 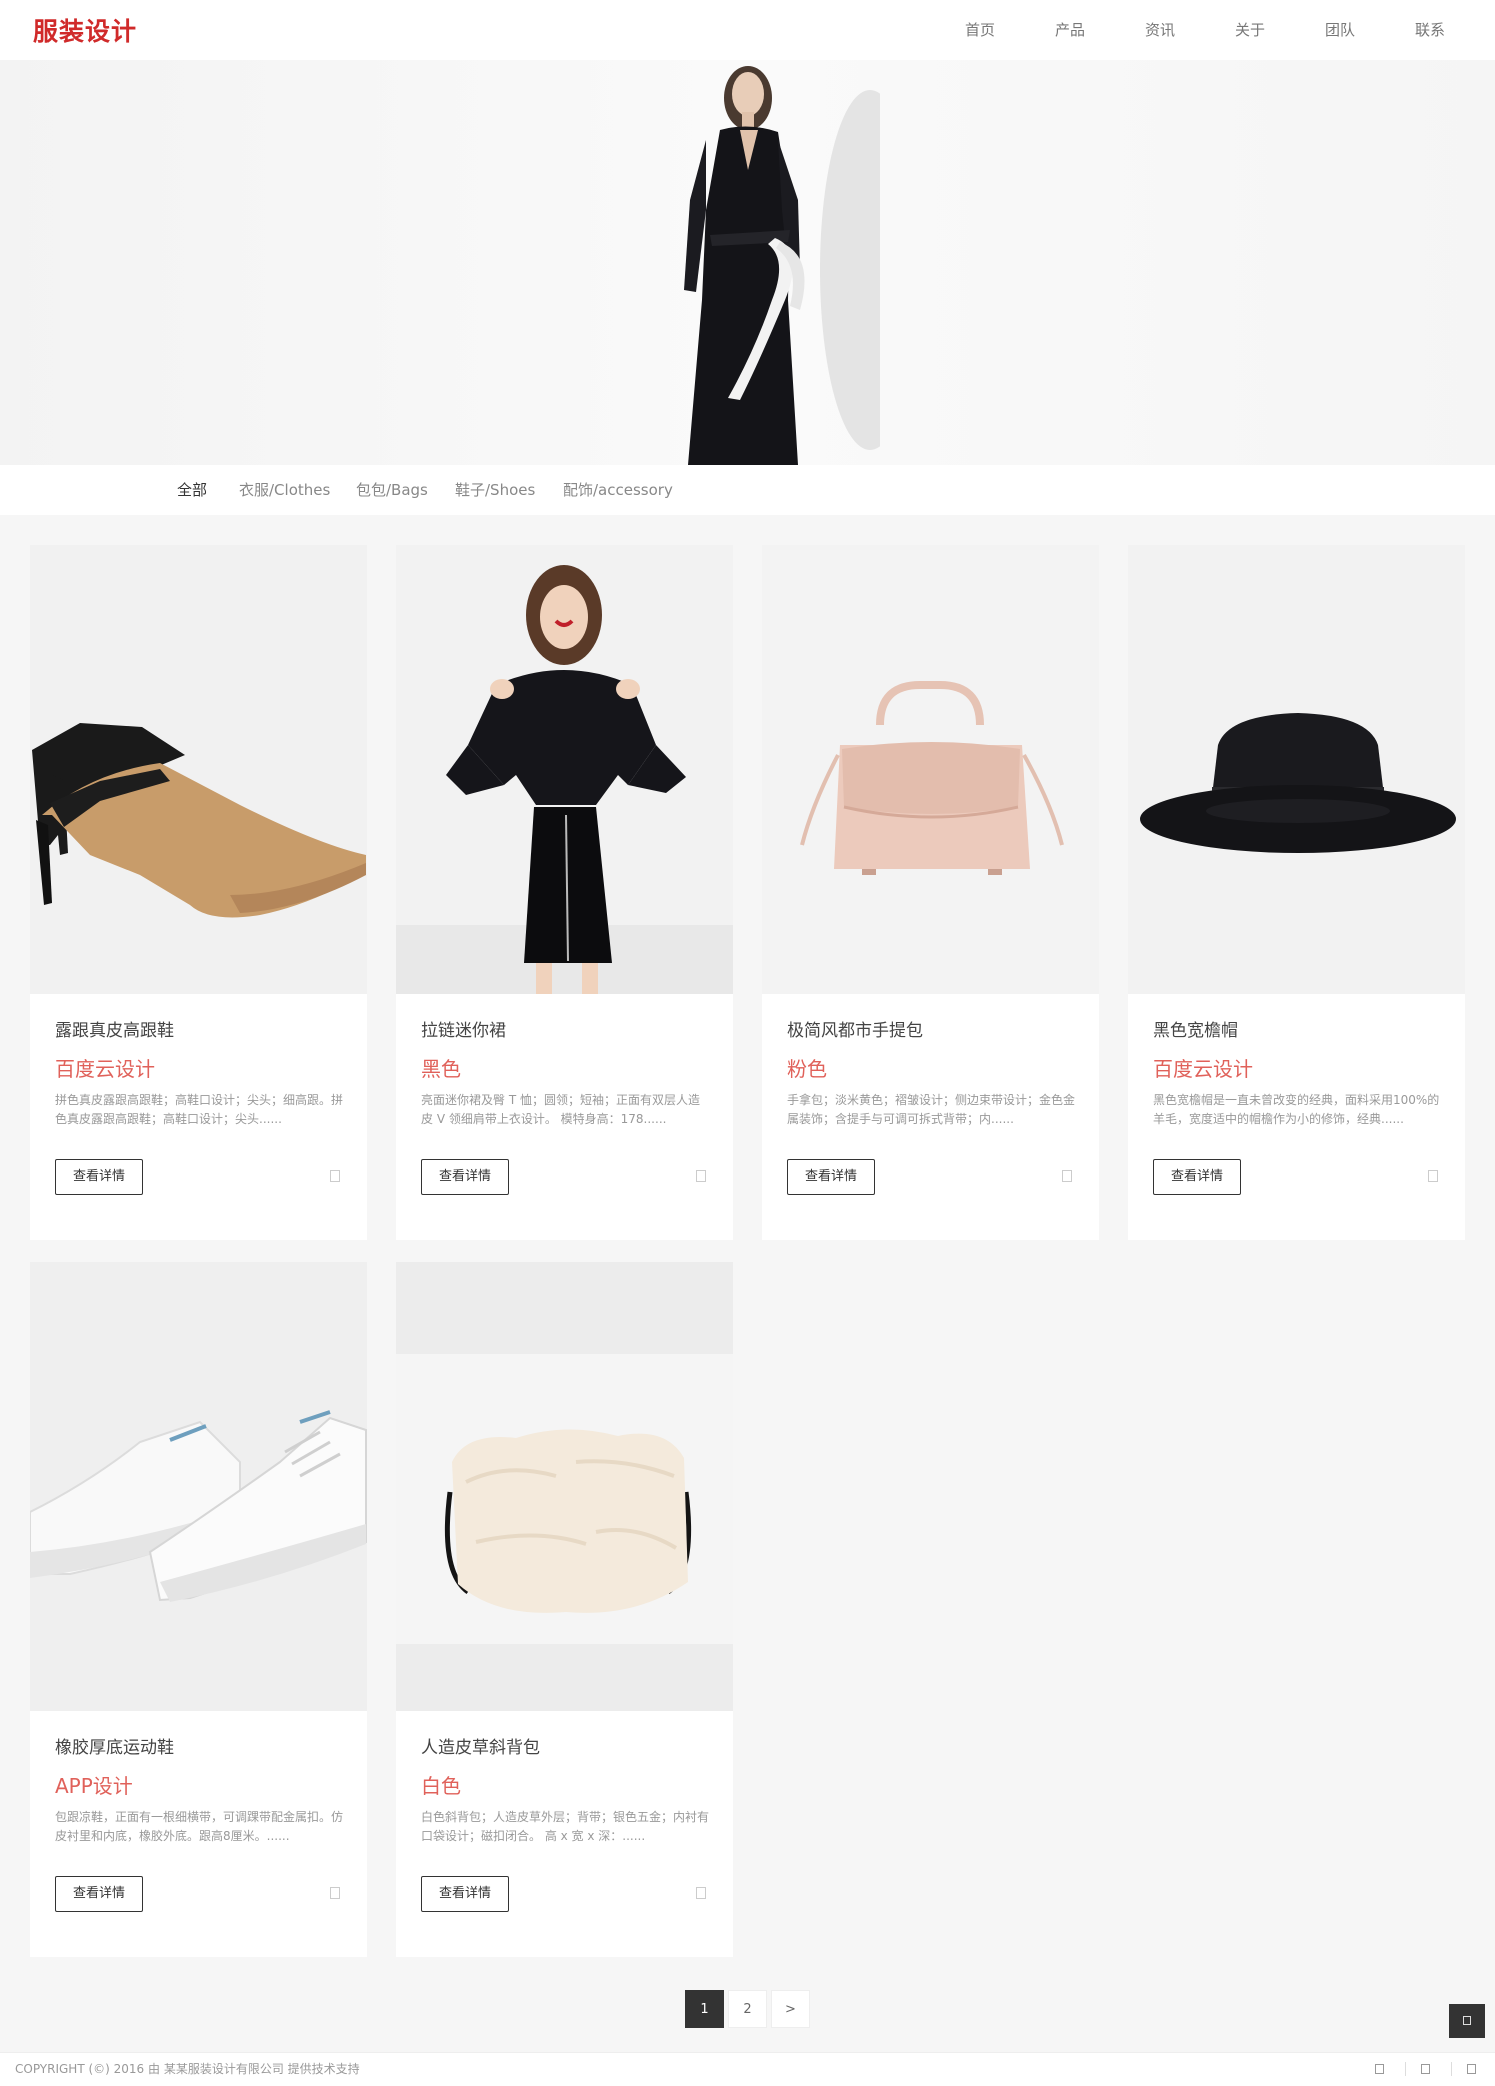 I want to click on pagination: 1 2 >, so click(x=747, y=2009).